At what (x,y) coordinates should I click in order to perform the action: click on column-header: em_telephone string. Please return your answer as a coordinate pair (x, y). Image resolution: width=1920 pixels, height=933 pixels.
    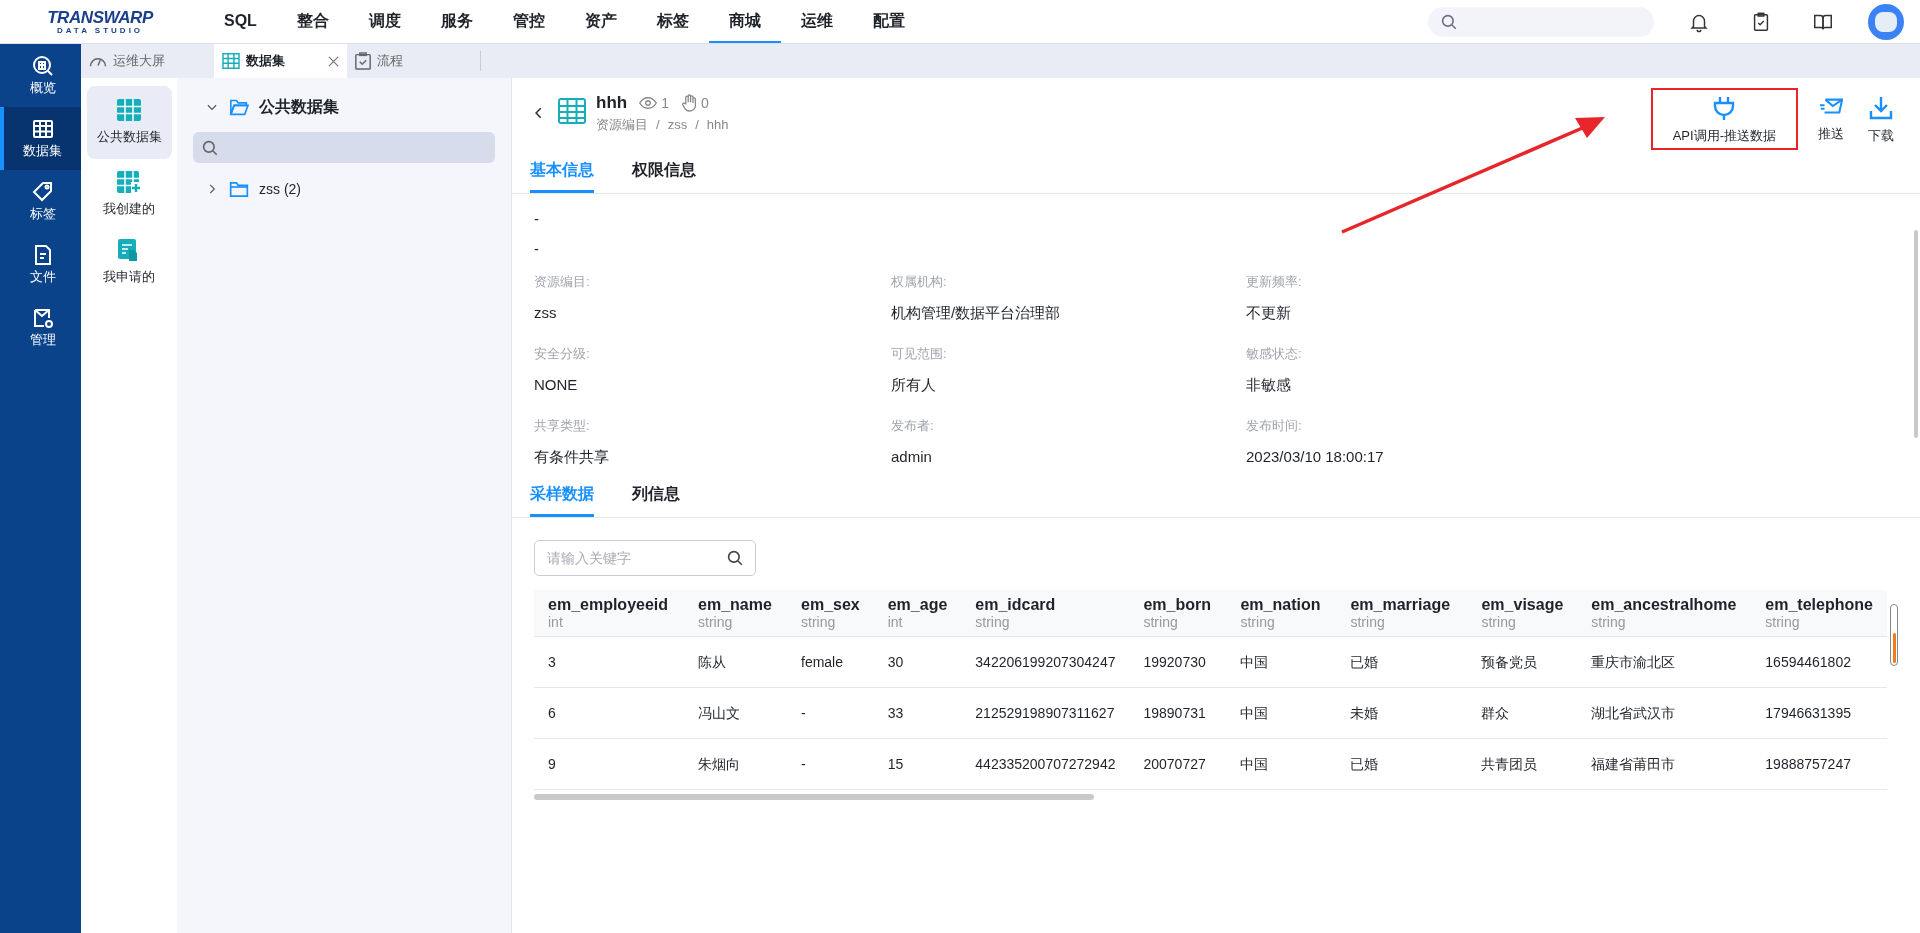
    Looking at the image, I should click on (1819, 613).